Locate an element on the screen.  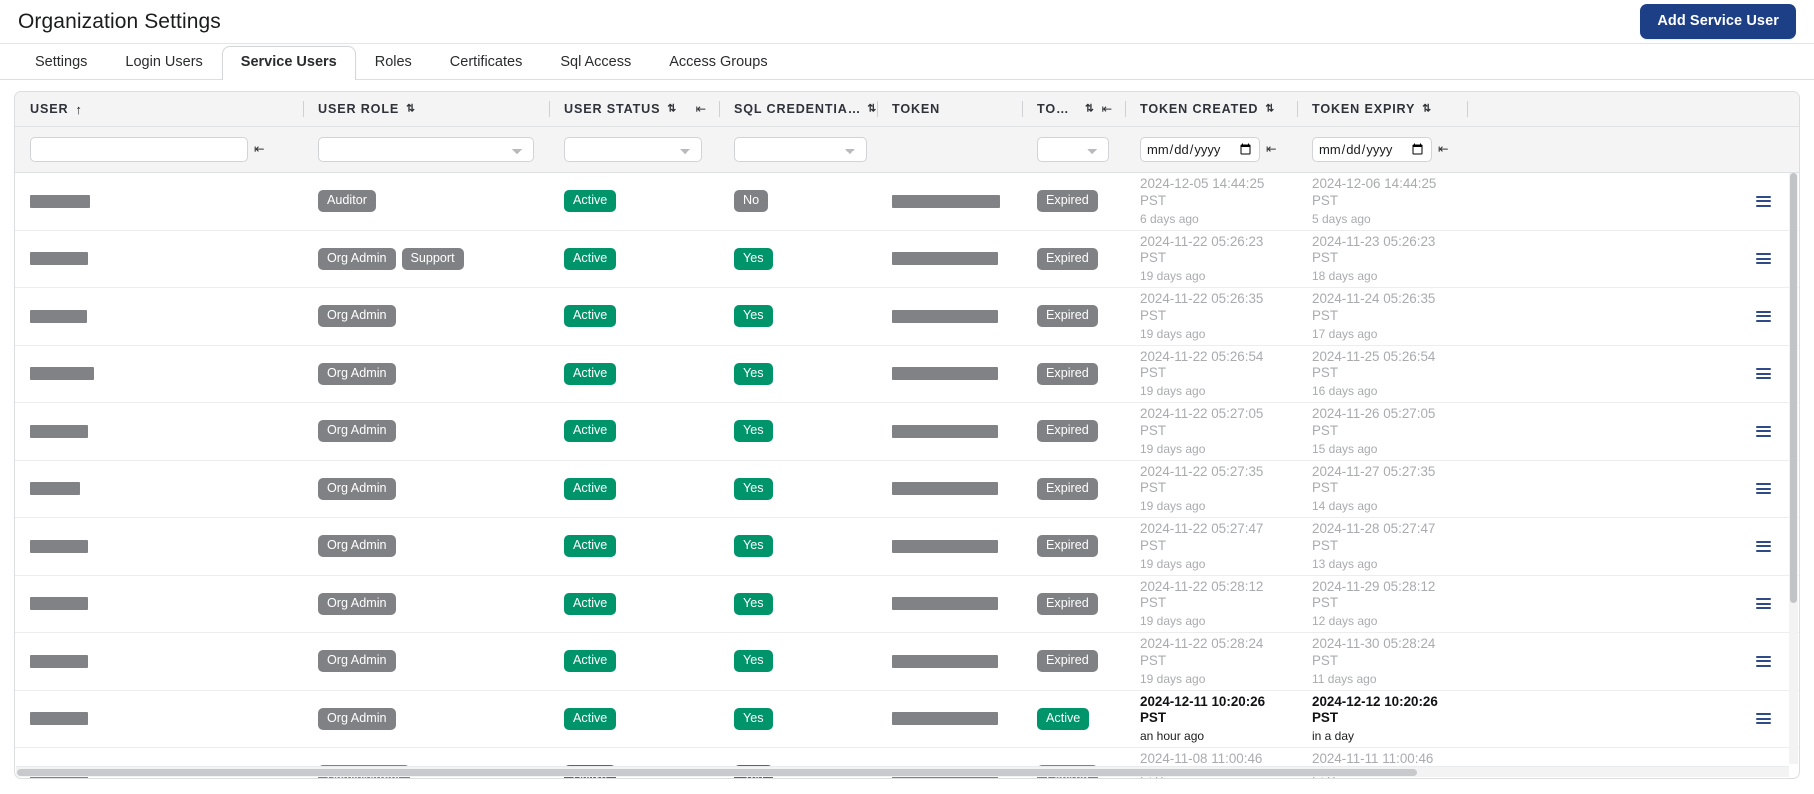
timestamp-absolute: 2024-12-06 14:44:25 PST is located at coordinates (1374, 192).